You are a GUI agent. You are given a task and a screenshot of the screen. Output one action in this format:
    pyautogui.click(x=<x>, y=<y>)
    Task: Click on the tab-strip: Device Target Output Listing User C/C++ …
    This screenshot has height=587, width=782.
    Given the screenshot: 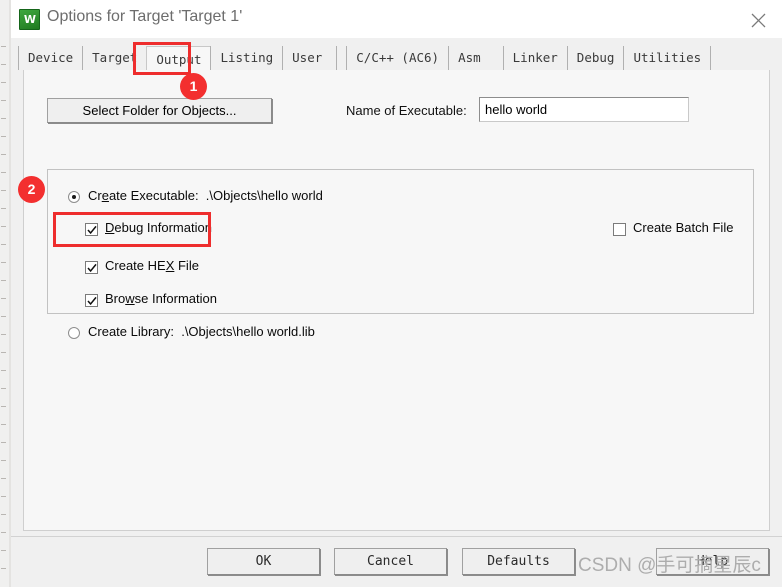 What is the action you would take?
    pyautogui.click(x=396, y=55)
    